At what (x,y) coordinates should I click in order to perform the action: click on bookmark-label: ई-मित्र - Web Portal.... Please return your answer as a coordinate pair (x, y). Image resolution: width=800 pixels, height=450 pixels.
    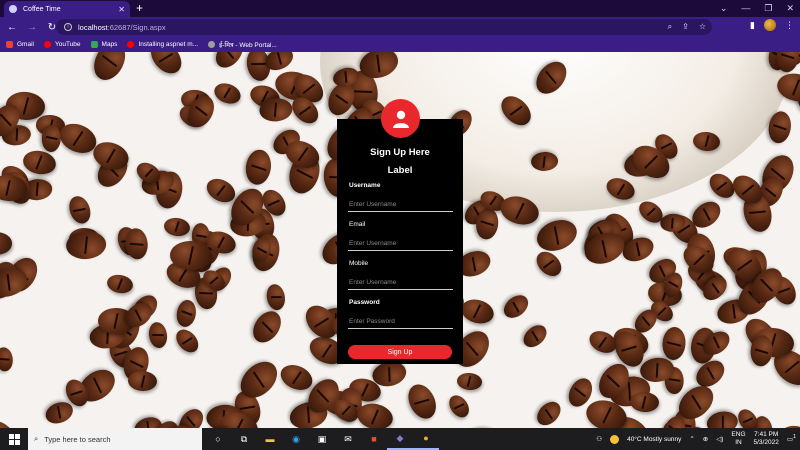
    Looking at the image, I should click on (248, 45).